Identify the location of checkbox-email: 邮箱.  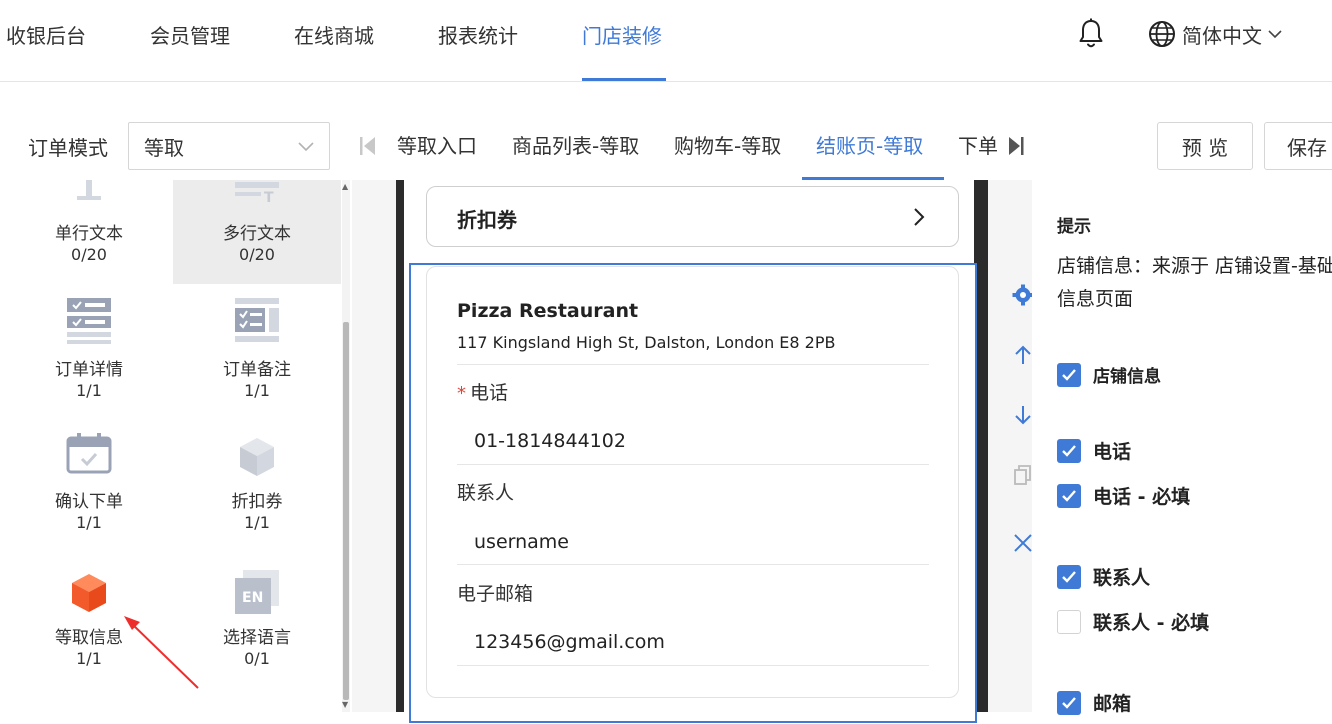
(1094, 702).